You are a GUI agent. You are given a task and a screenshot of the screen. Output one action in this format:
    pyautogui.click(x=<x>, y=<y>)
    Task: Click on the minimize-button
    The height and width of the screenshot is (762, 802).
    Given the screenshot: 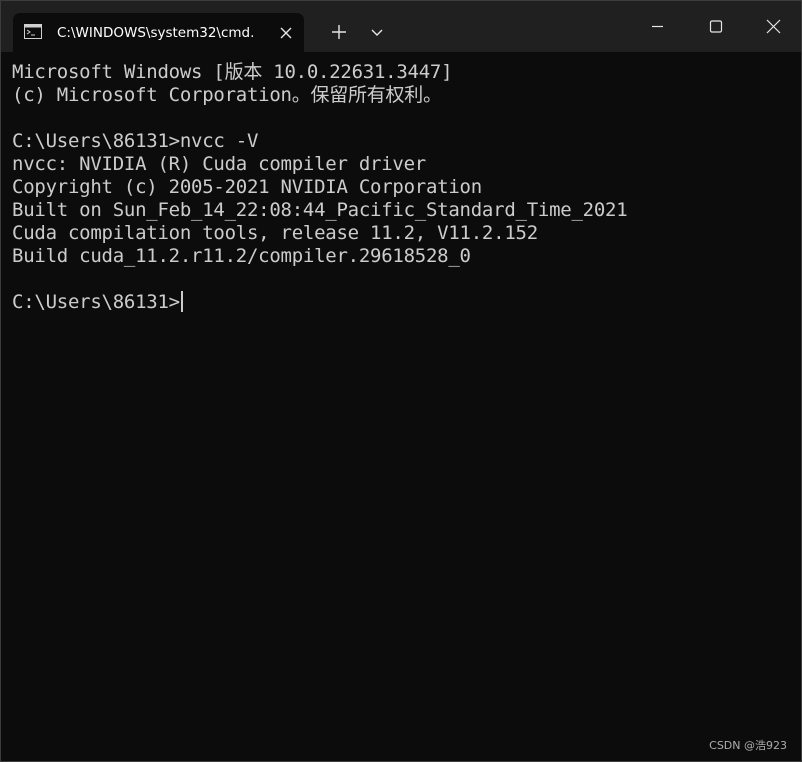 What is the action you would take?
    pyautogui.click(x=658, y=26)
    